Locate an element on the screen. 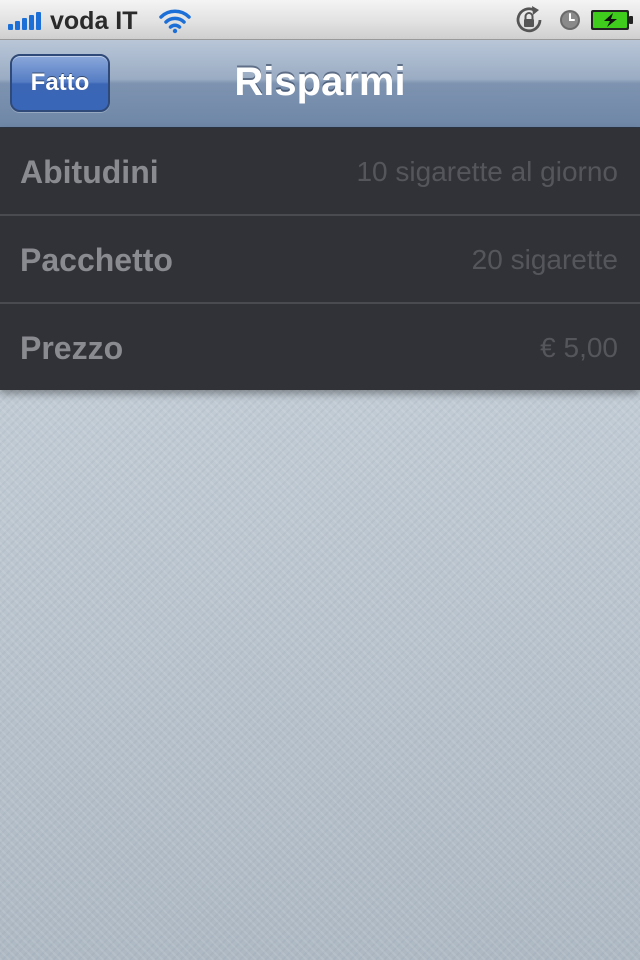 Image resolution: width=640 pixels, height=960 pixels. settings-row-pack: Pacchetto 20 sigarette is located at coordinates (320, 260).